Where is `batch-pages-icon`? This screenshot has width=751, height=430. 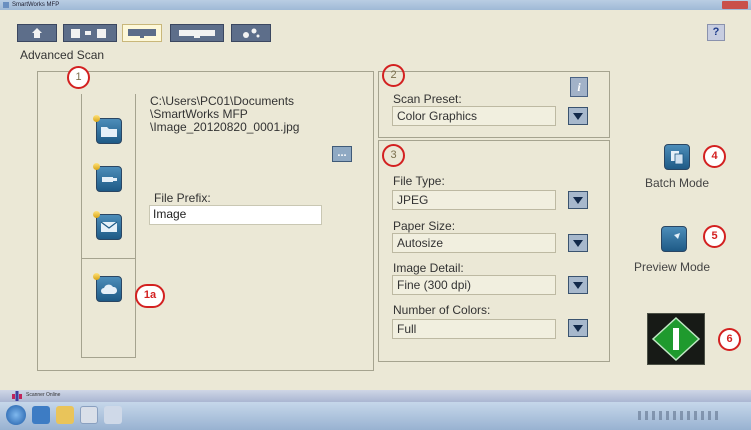
batch-pages-icon is located at coordinates (677, 158).